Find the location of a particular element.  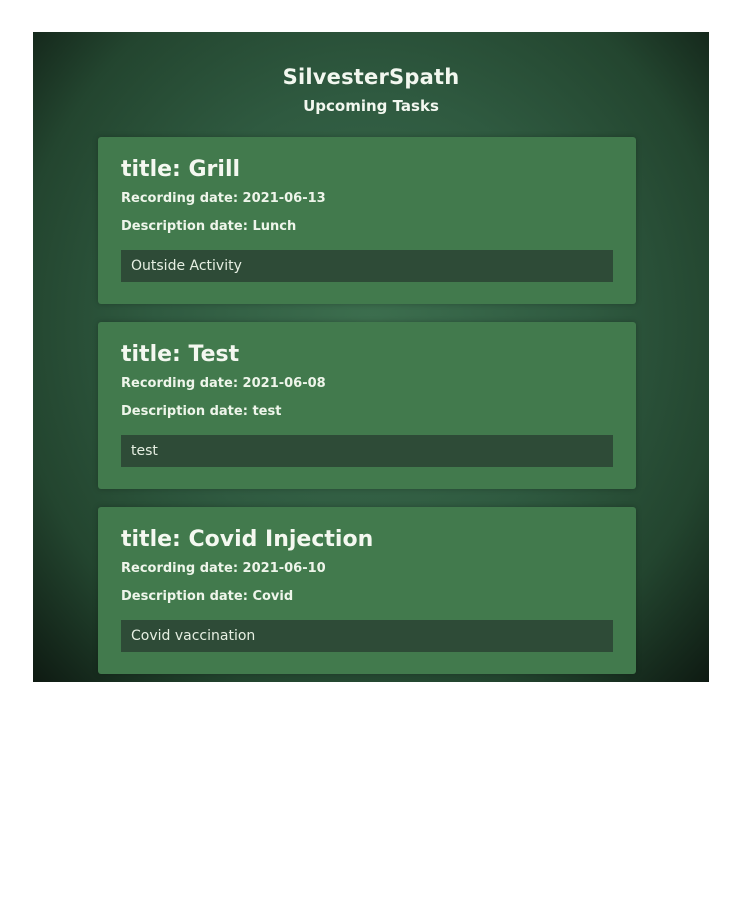

task-description-date: Description date: test is located at coordinates (201, 411).